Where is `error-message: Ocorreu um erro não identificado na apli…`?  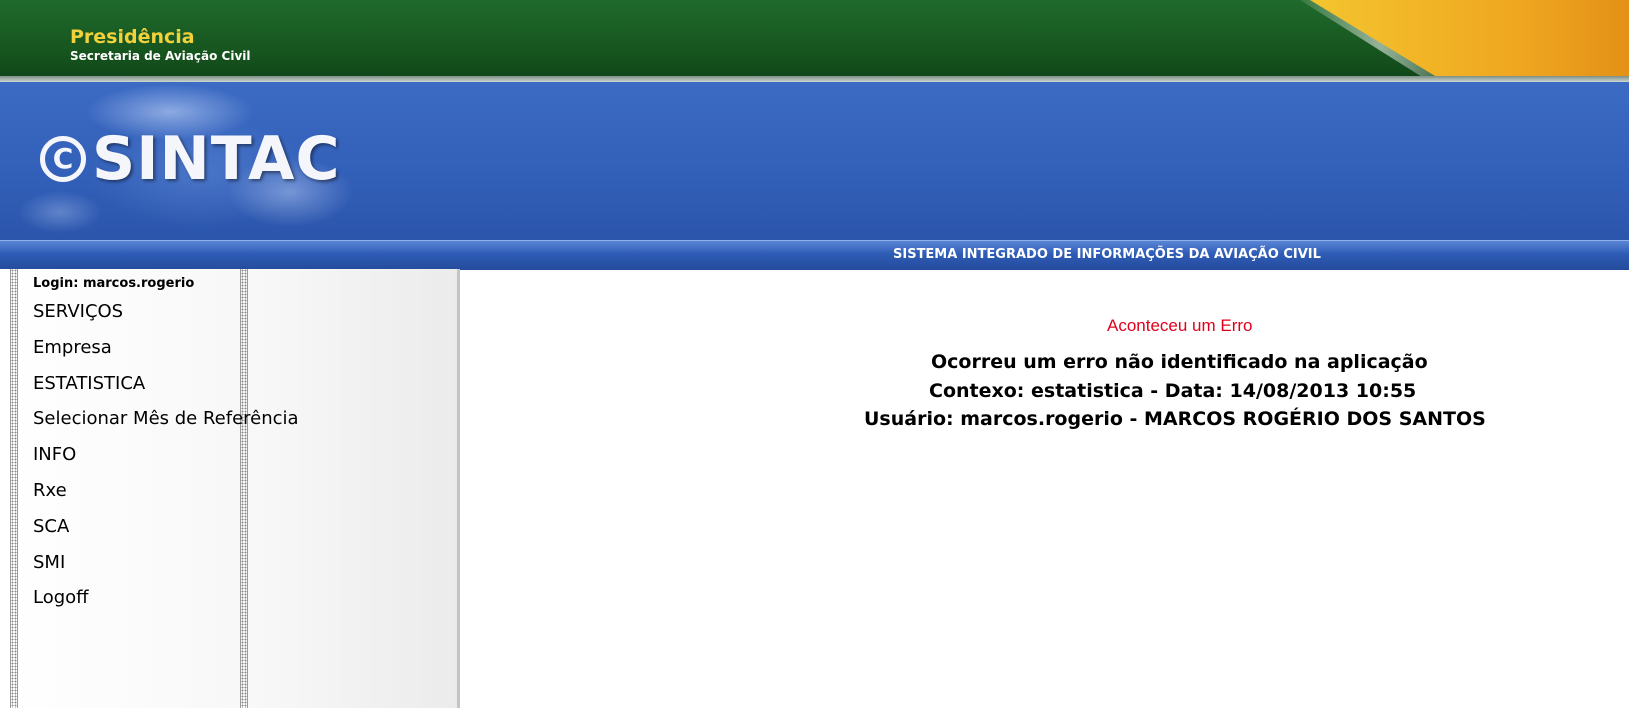 error-message: Ocorreu um erro não identificado na apli… is located at coordinates (1179, 362).